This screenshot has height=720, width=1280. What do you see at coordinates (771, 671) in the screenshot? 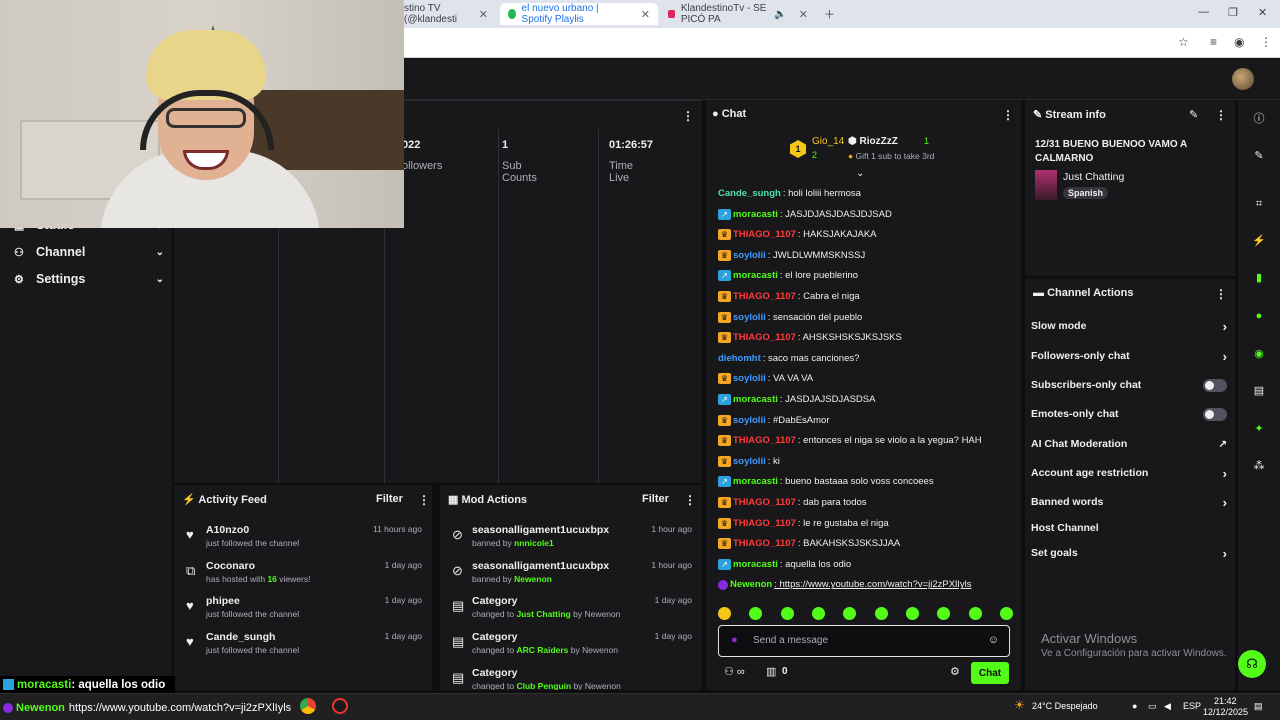
I see `points-icon: ▥` at bounding box center [771, 671].